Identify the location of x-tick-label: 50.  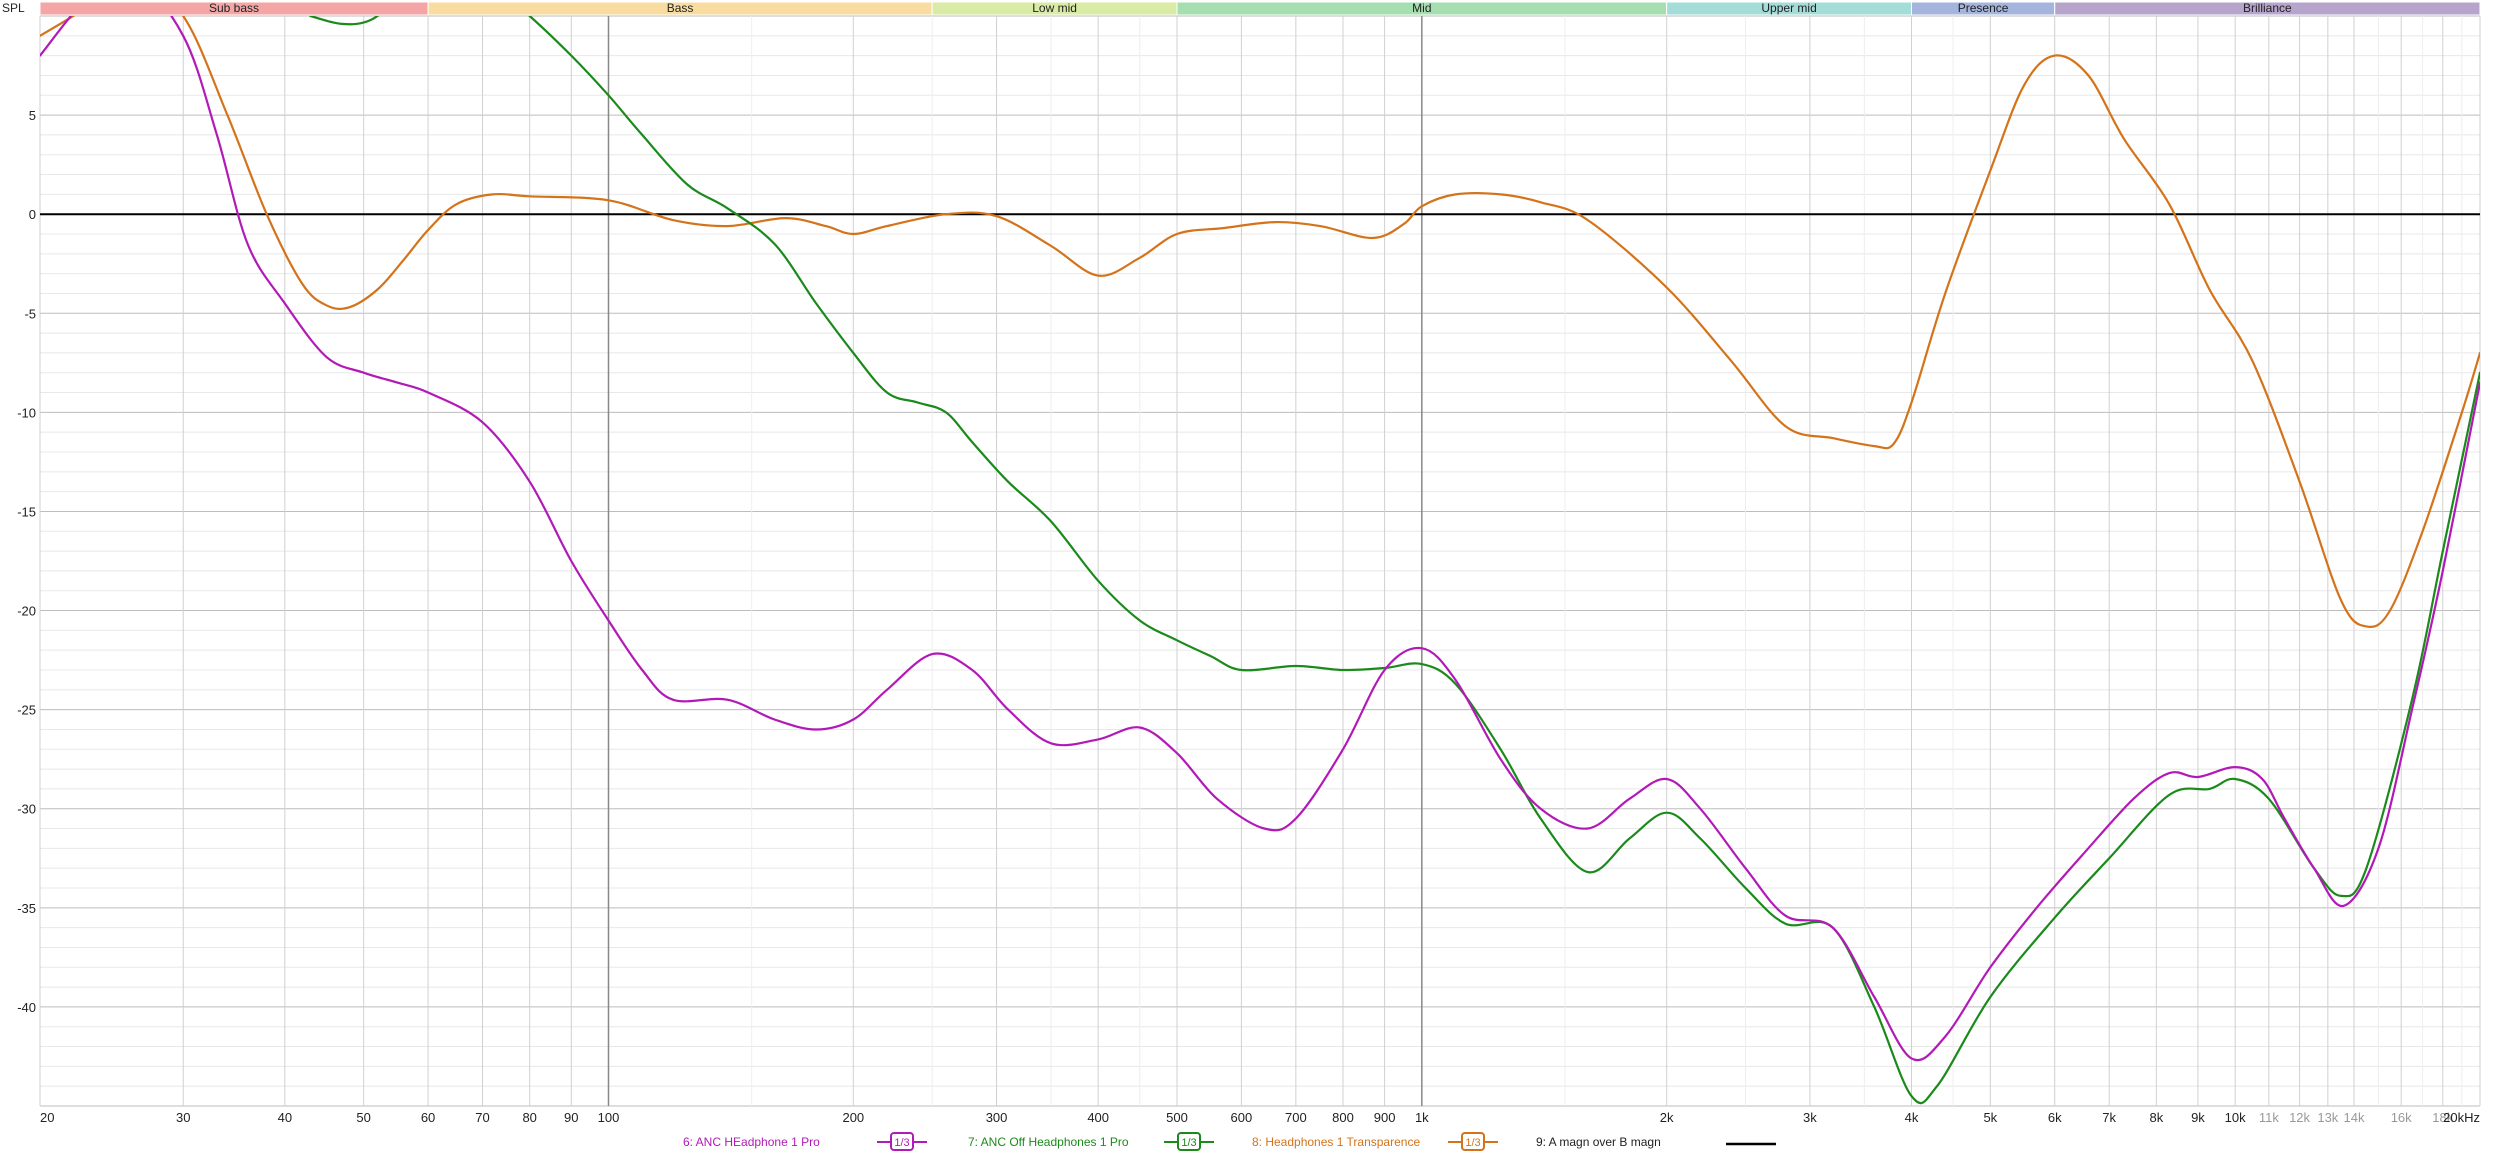
(363, 1117).